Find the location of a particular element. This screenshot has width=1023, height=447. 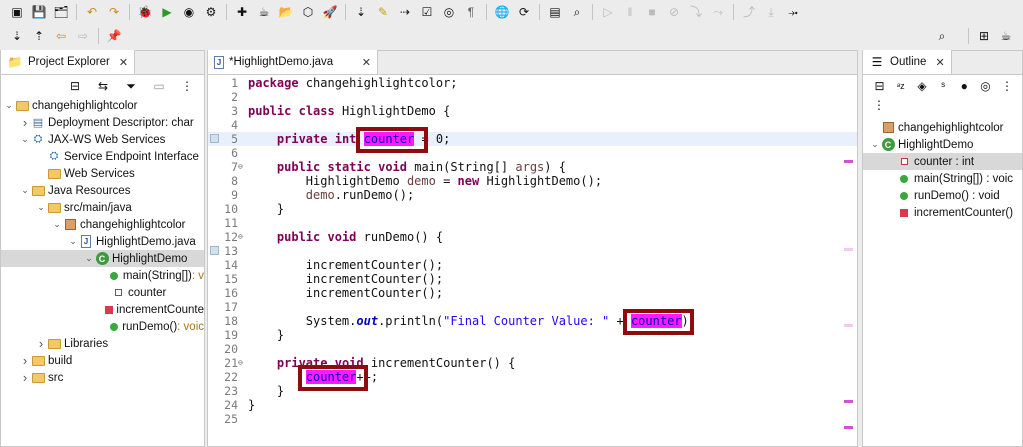

code-line: 17 is located at coordinates (532, 307).